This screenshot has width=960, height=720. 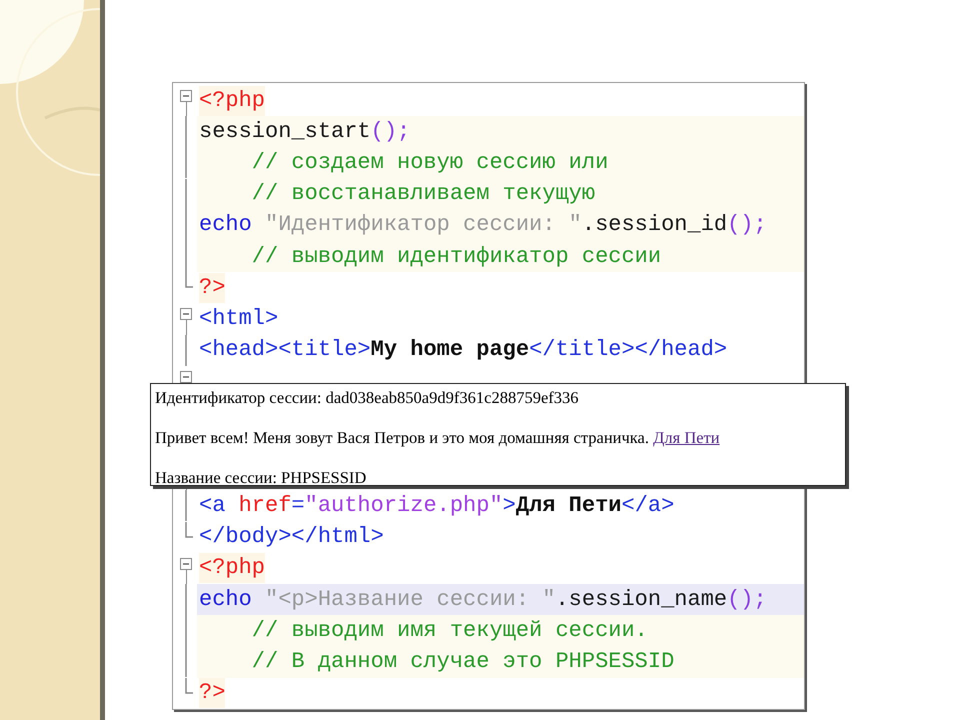 I want to click on code-line: // восстанавливаем текущую, so click(x=423, y=194).